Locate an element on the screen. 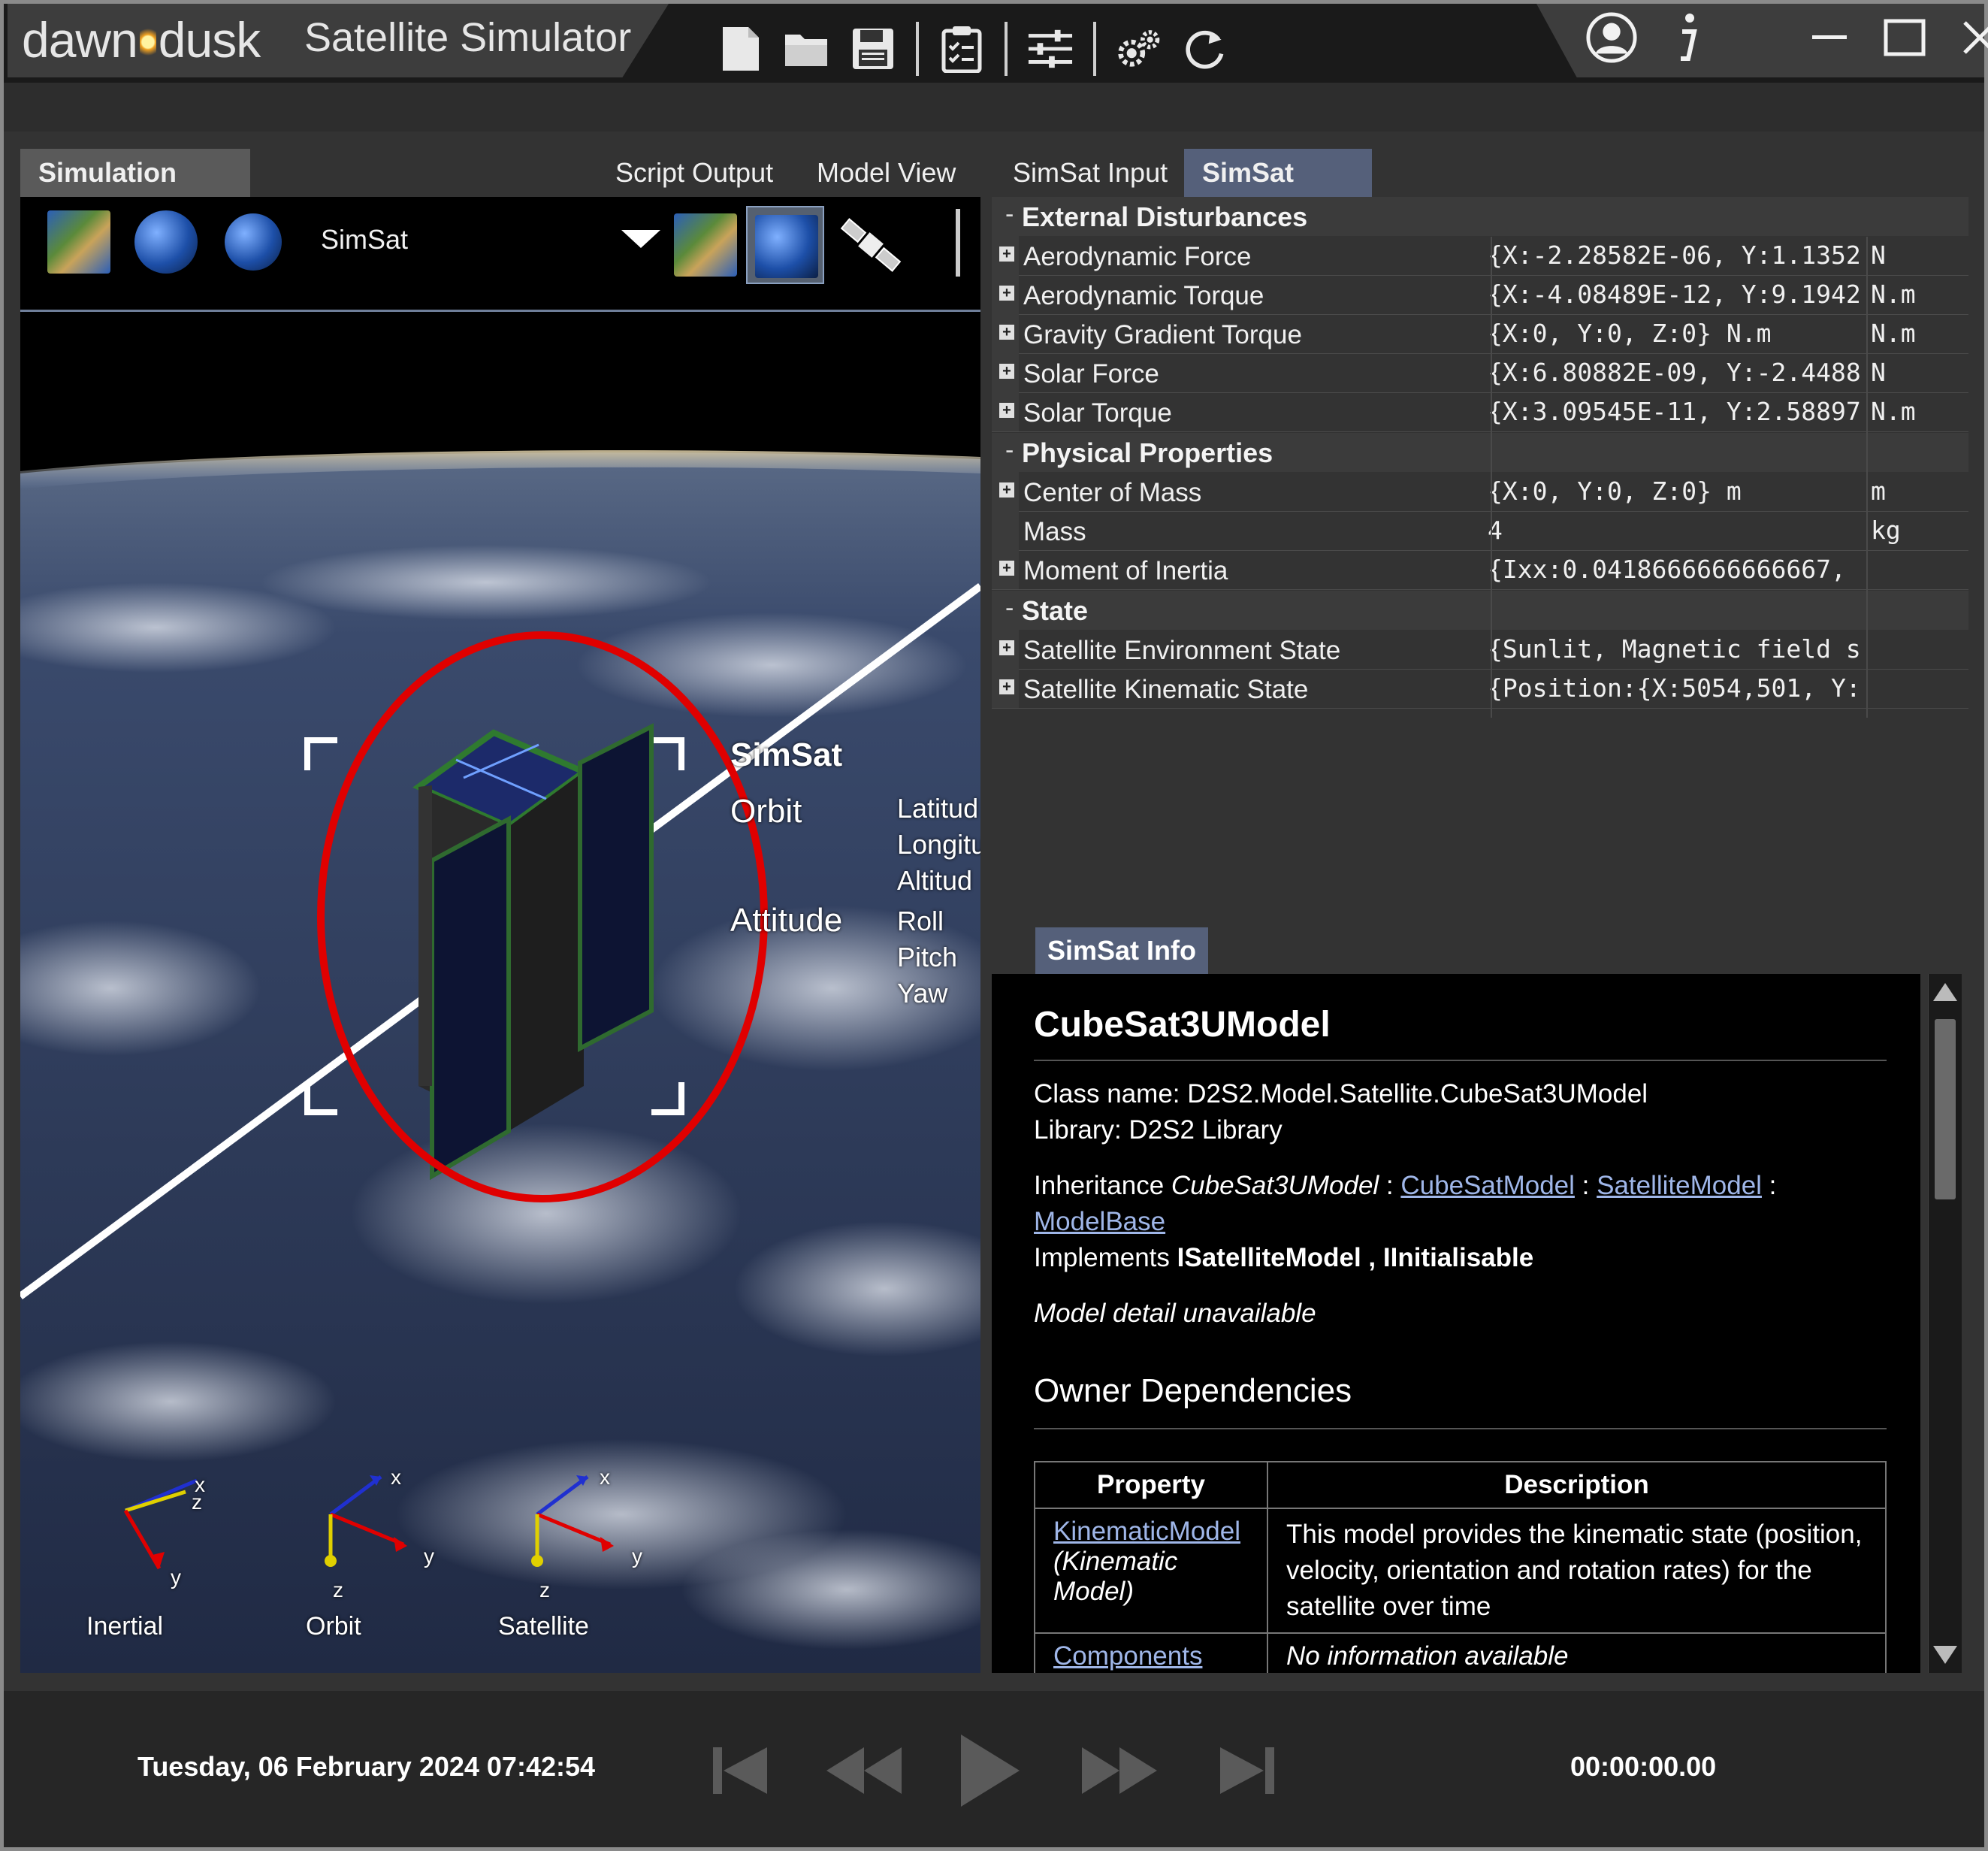 Image resolution: width=1988 pixels, height=1851 pixels. table-row: Components No information available is located at coordinates (1460, 1652).